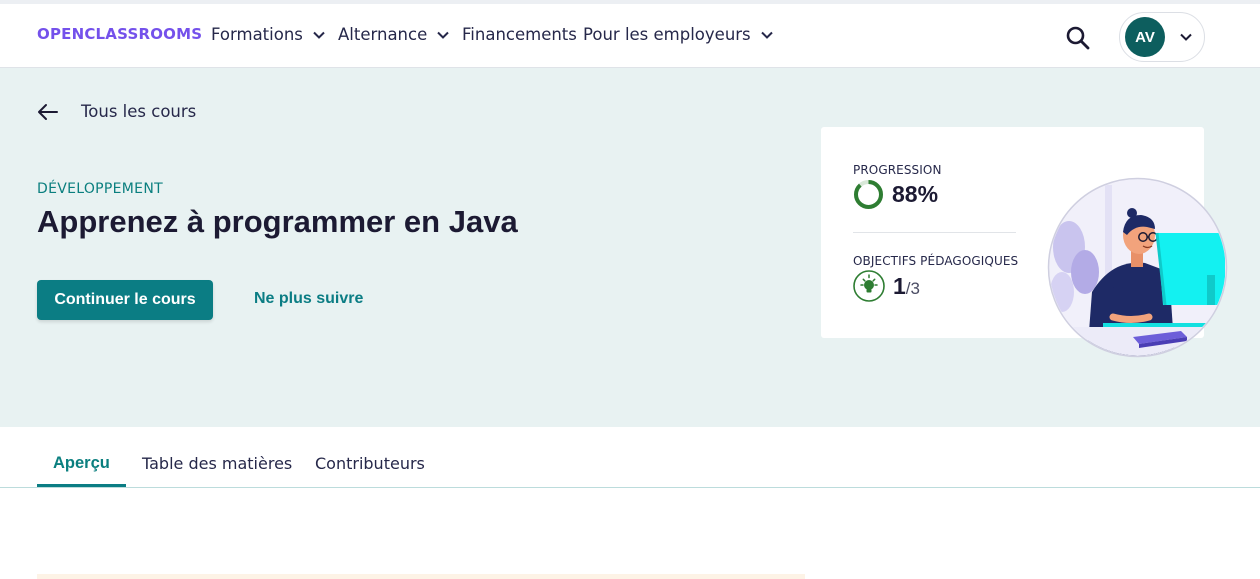  What do you see at coordinates (421, 576) in the screenshot?
I see `notice-banner` at bounding box center [421, 576].